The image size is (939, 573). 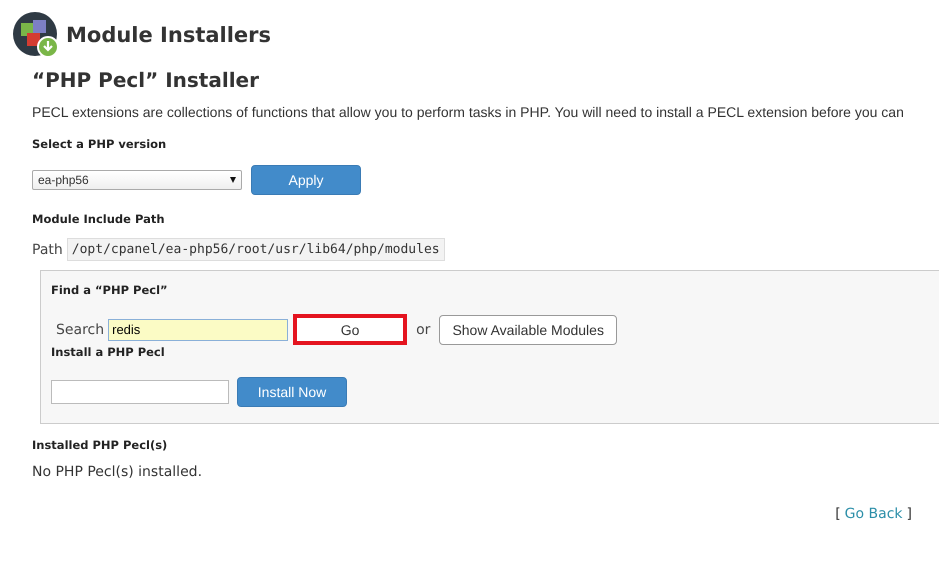 What do you see at coordinates (169, 35) in the screenshot?
I see `page-header-title: Module Installers` at bounding box center [169, 35].